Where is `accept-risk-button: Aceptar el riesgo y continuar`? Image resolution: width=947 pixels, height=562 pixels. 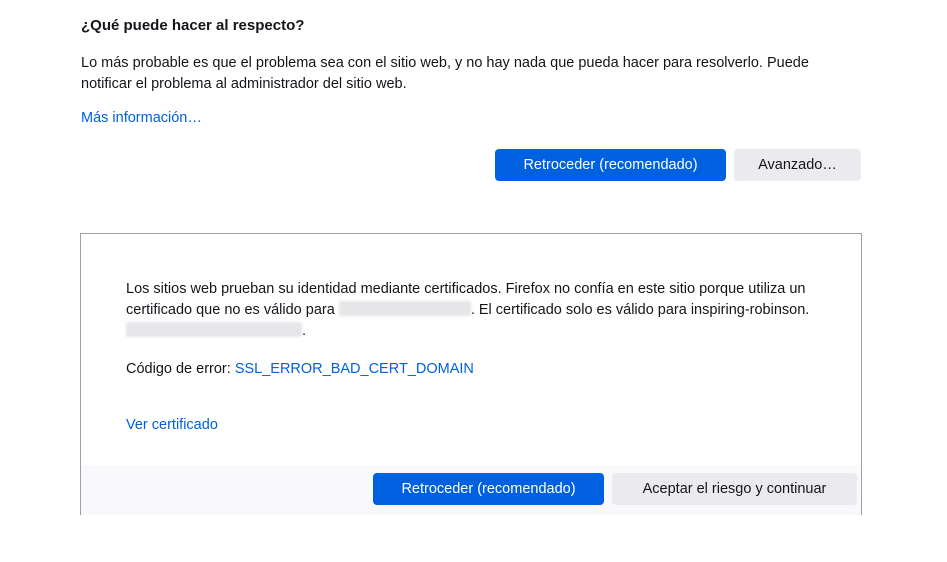
accept-risk-button: Aceptar el riesgo y continuar is located at coordinates (734, 489).